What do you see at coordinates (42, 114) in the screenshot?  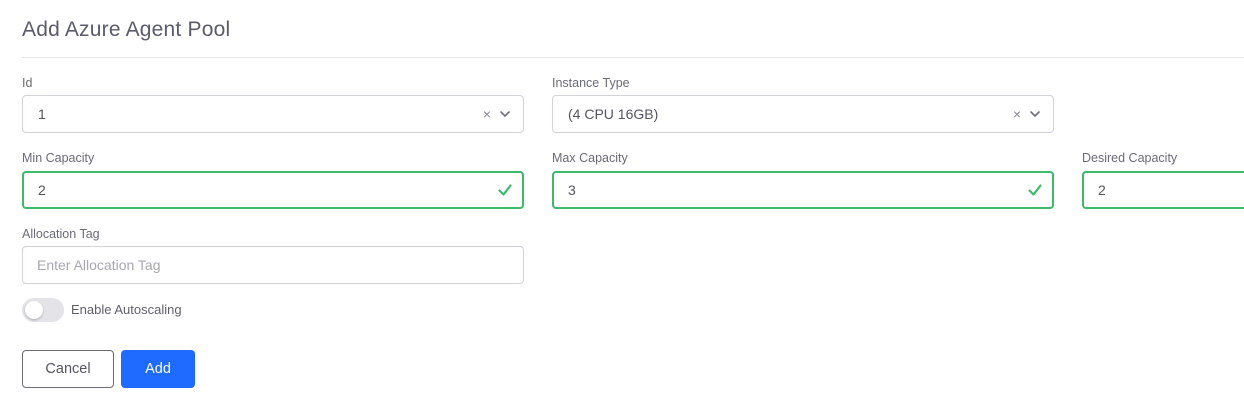 I see `id-select-value: 1` at bounding box center [42, 114].